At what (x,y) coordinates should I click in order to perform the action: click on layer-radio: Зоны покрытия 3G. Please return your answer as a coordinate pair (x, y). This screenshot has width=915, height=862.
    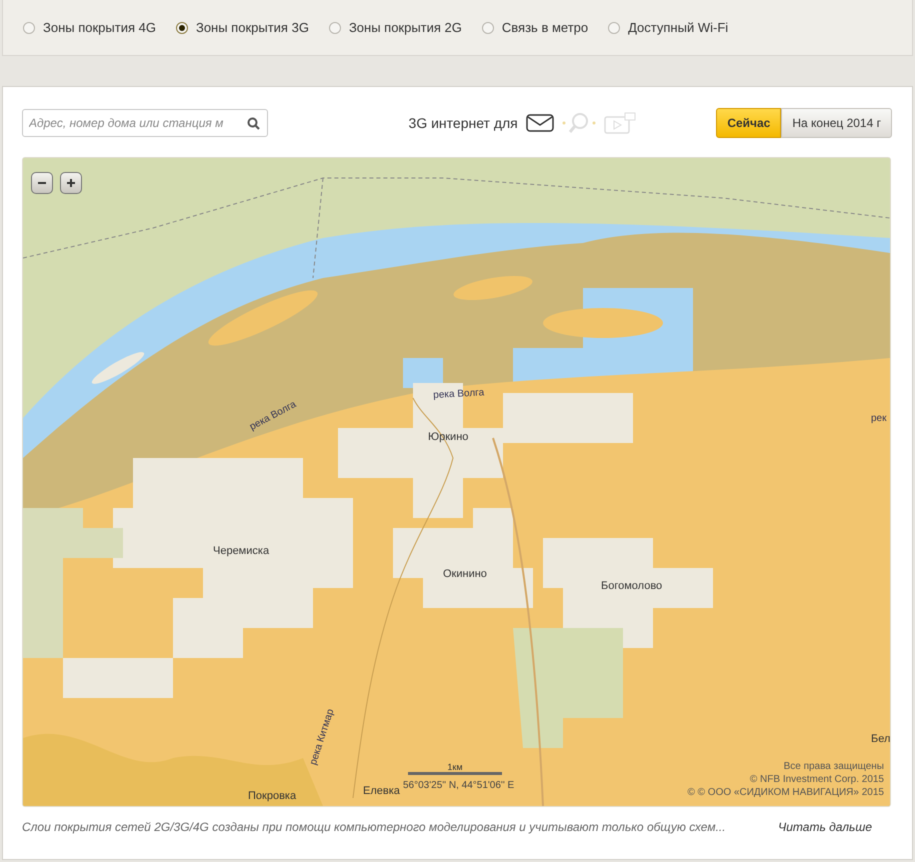
    Looking at the image, I should click on (242, 27).